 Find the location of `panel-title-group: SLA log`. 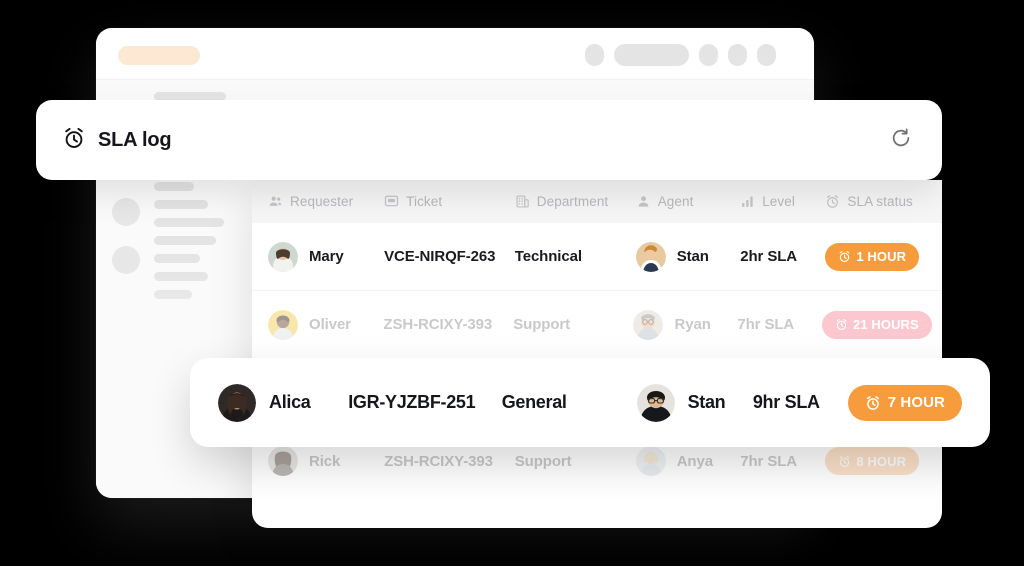

panel-title-group: SLA log is located at coordinates (117, 140).